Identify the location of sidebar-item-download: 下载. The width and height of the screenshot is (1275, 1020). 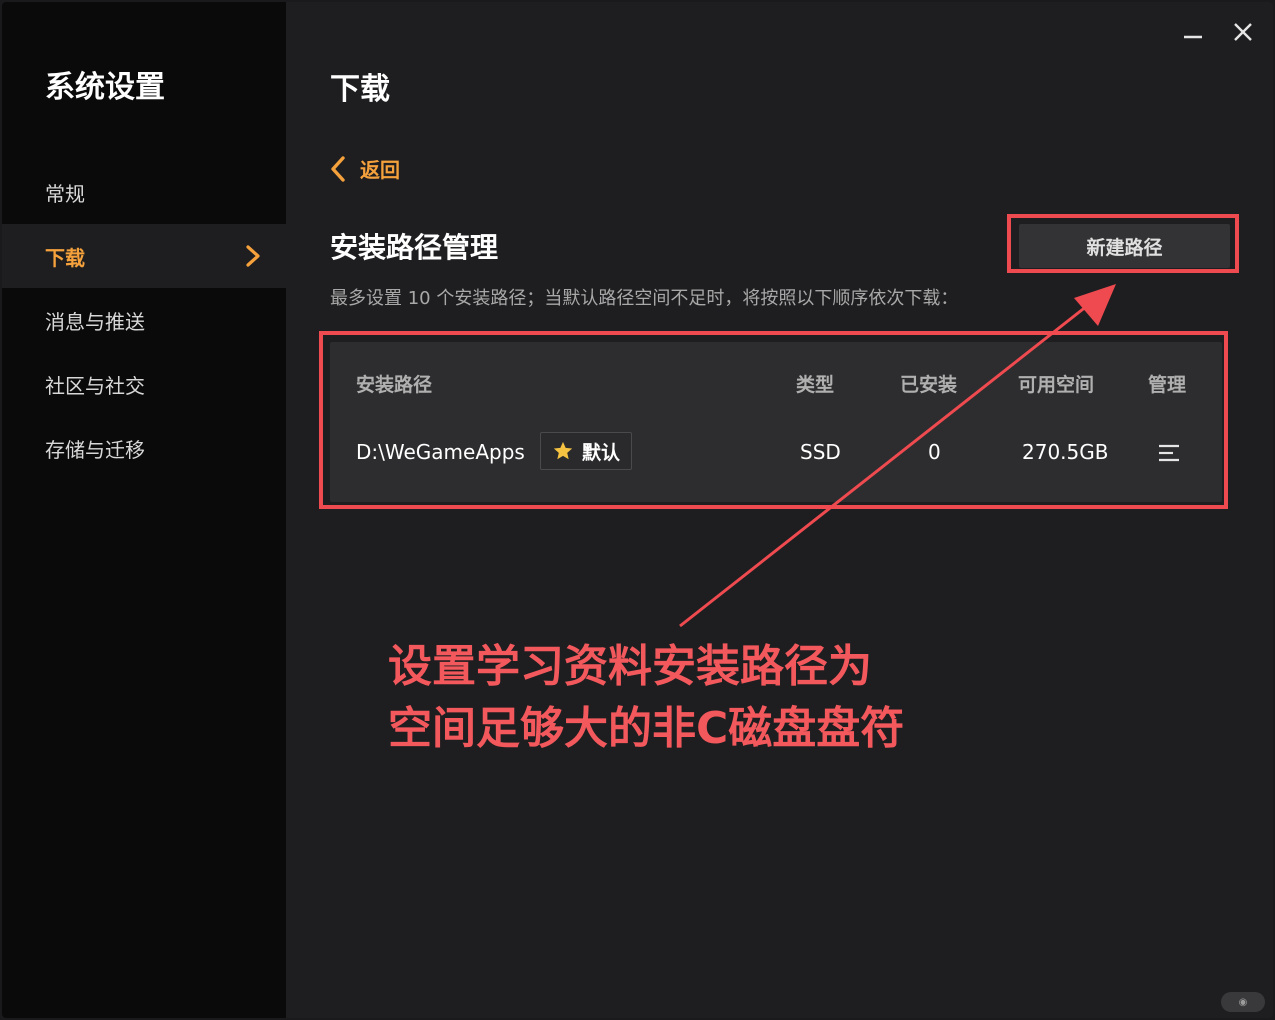
(144, 256).